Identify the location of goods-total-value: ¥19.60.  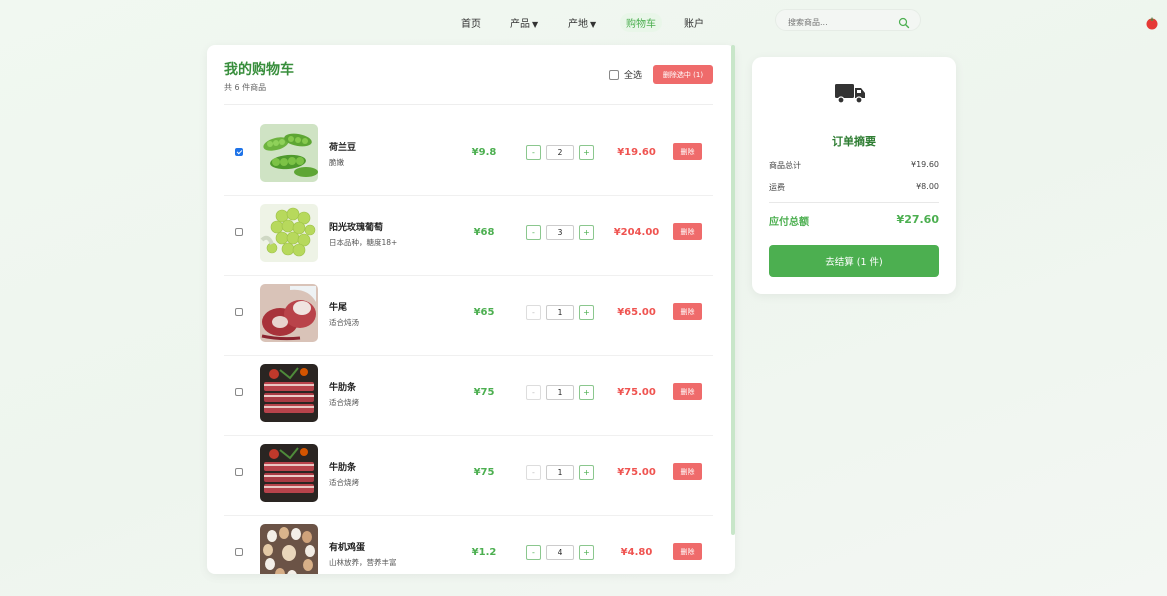
(925, 164).